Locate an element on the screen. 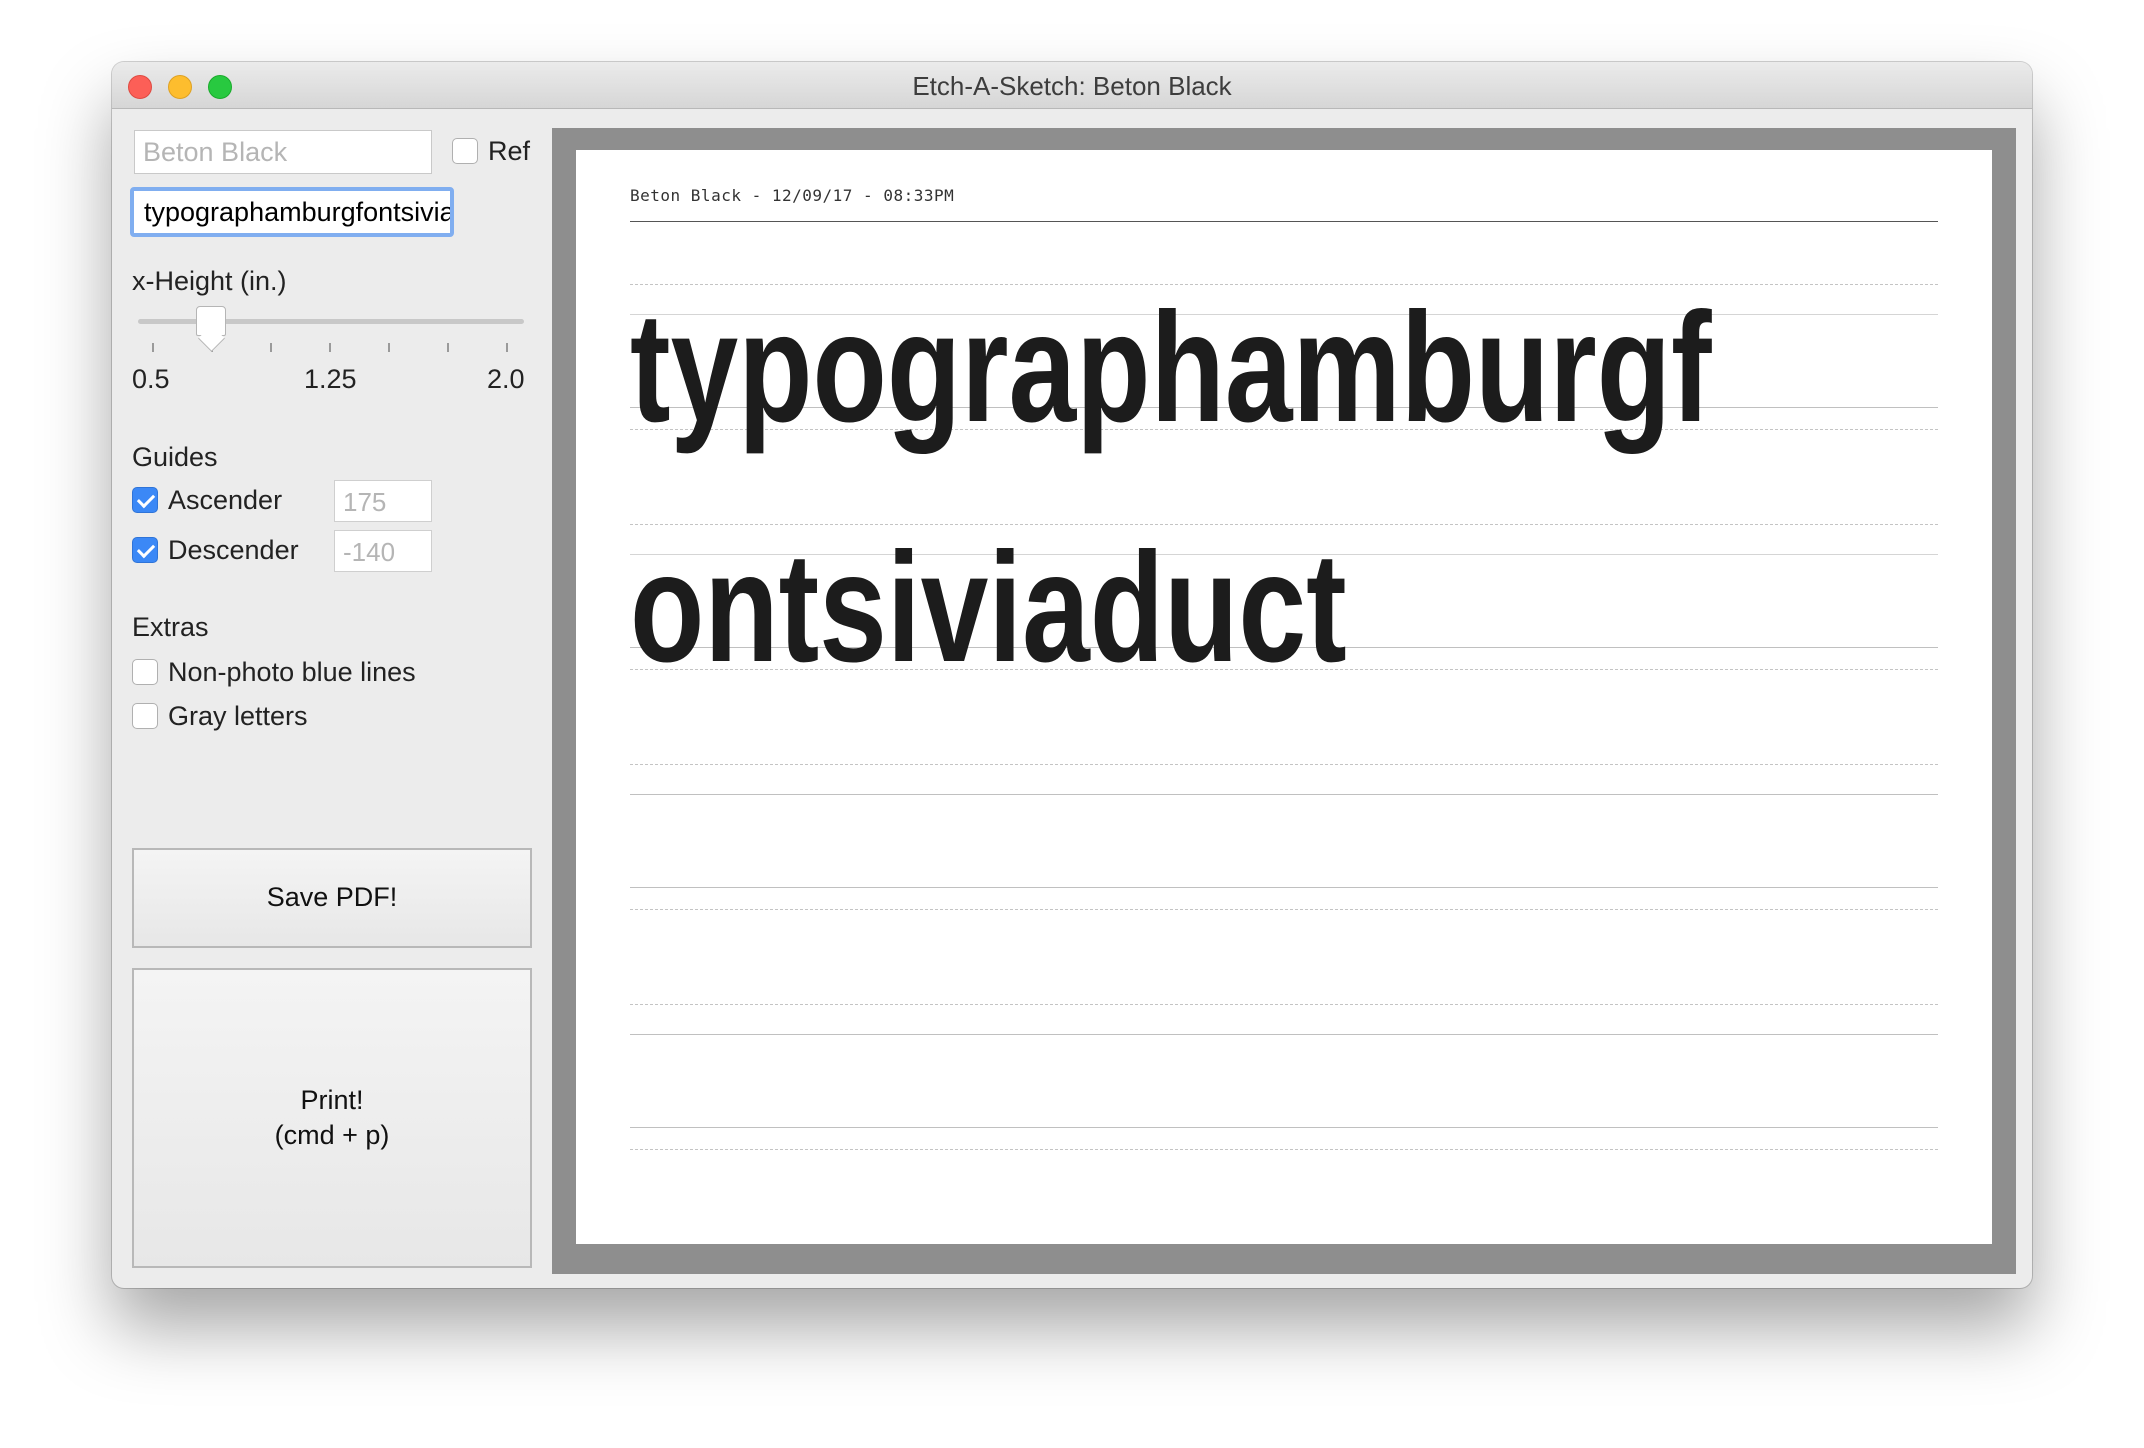 The image size is (2144, 1448). sample-text-value: typographamburgfontsiviaduct is located at coordinates (299, 212).